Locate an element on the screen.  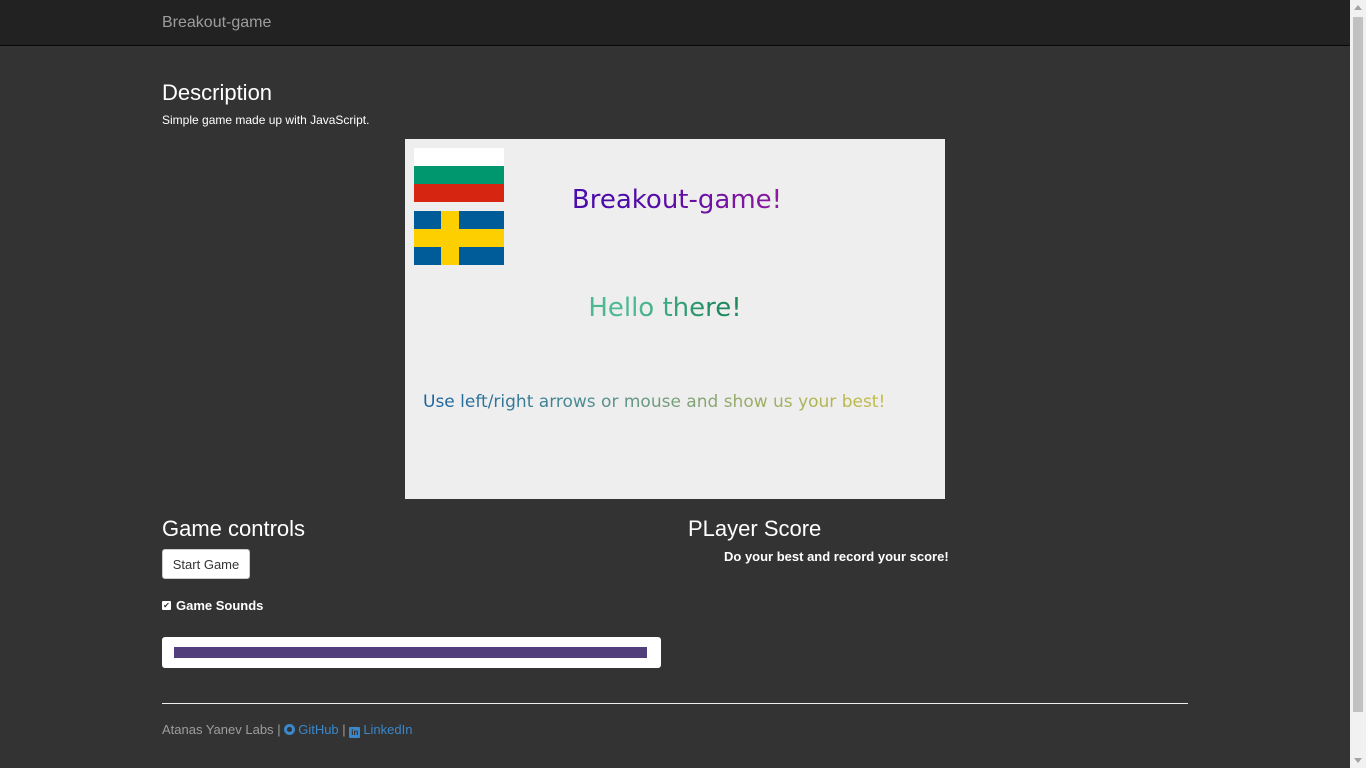
hello-text: Hello there! is located at coordinates (665, 308).